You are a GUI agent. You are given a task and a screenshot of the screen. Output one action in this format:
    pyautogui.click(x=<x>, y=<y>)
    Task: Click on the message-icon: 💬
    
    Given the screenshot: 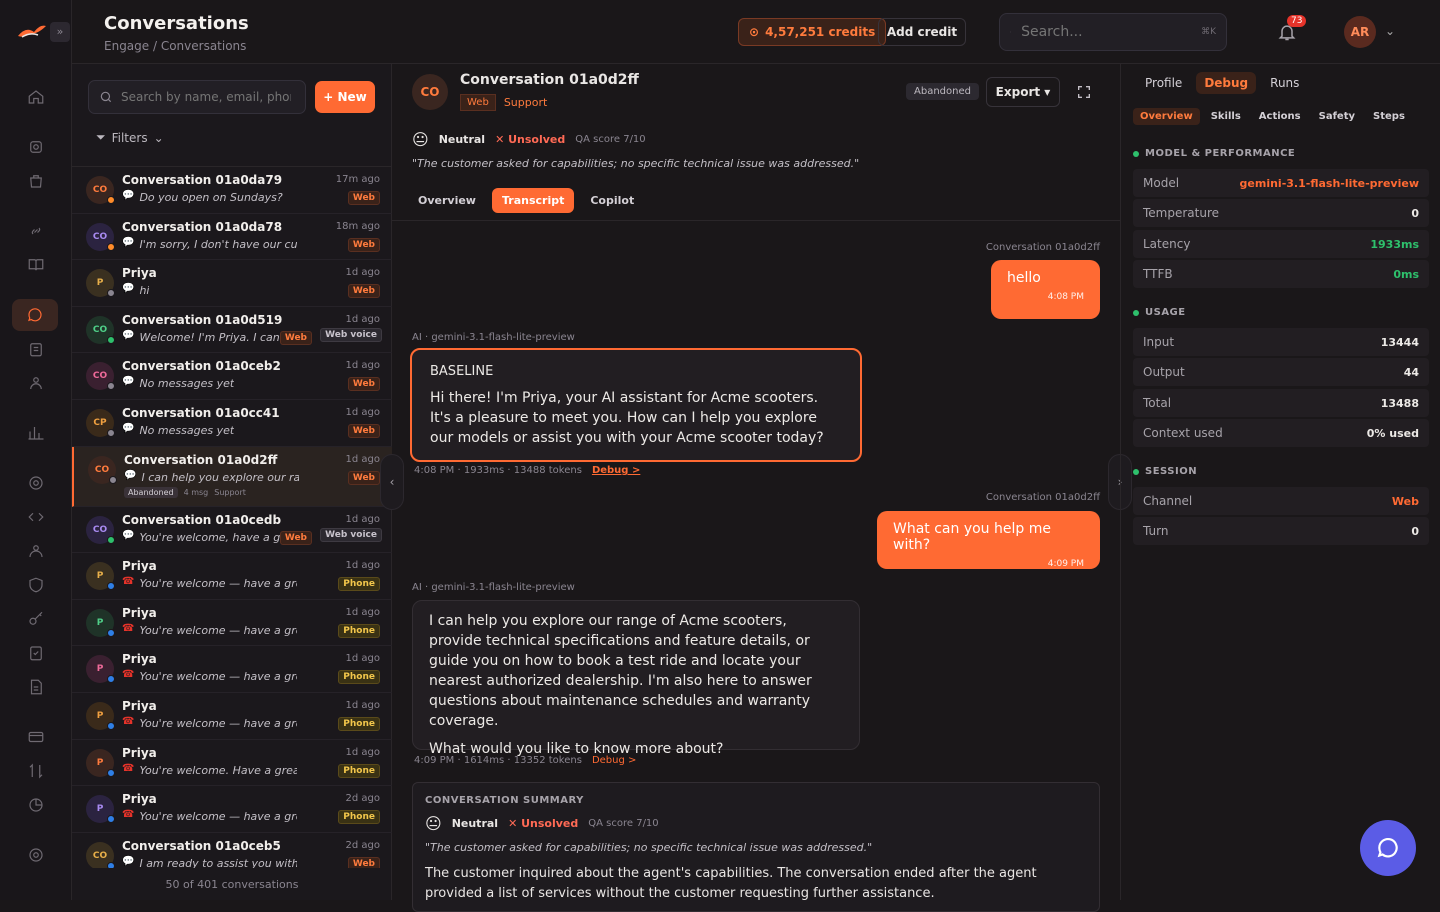 What is the action you would take?
    pyautogui.click(x=128, y=242)
    